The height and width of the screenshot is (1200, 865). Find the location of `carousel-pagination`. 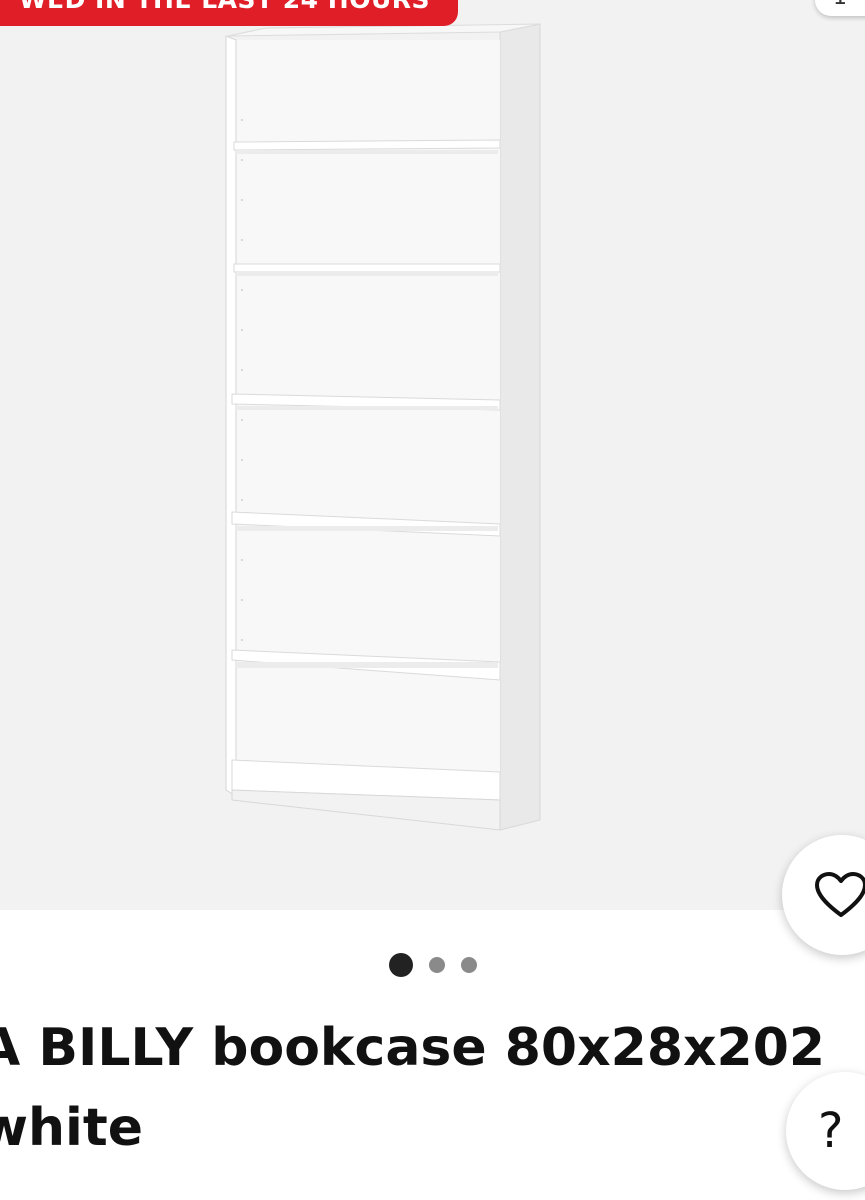

carousel-pagination is located at coordinates (432, 965).